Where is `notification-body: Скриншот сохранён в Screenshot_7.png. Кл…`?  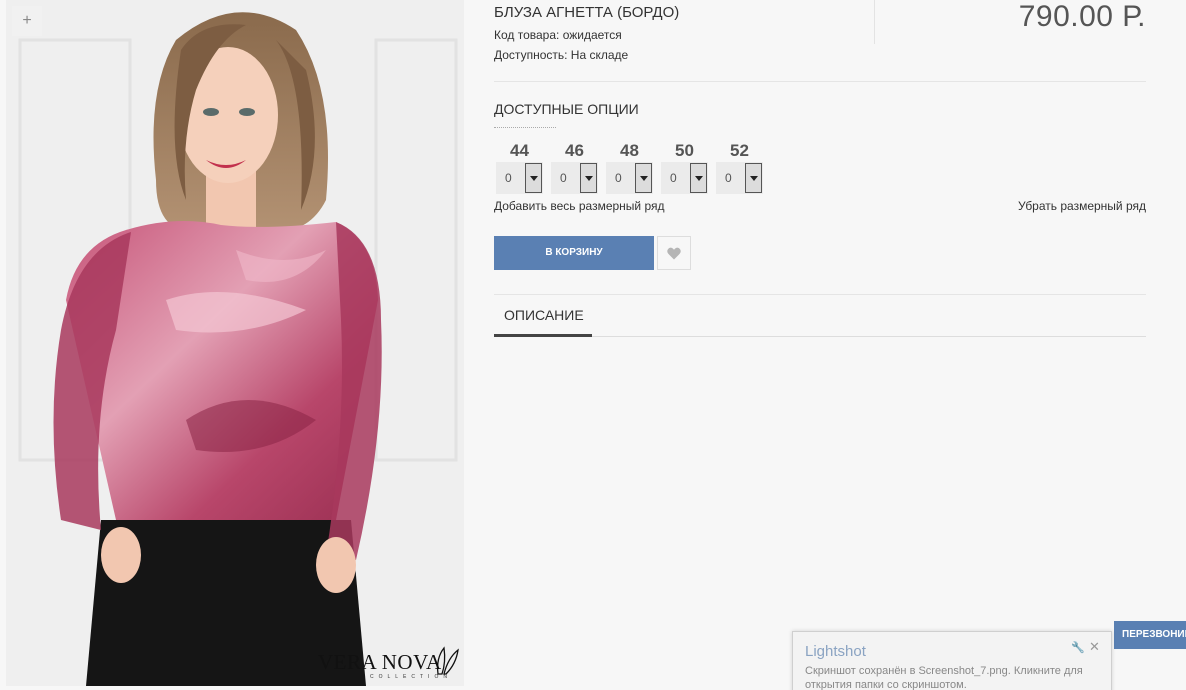 notification-body: Скриншот сохранён в Screenshot_7.png. Кл… is located at coordinates (944, 677).